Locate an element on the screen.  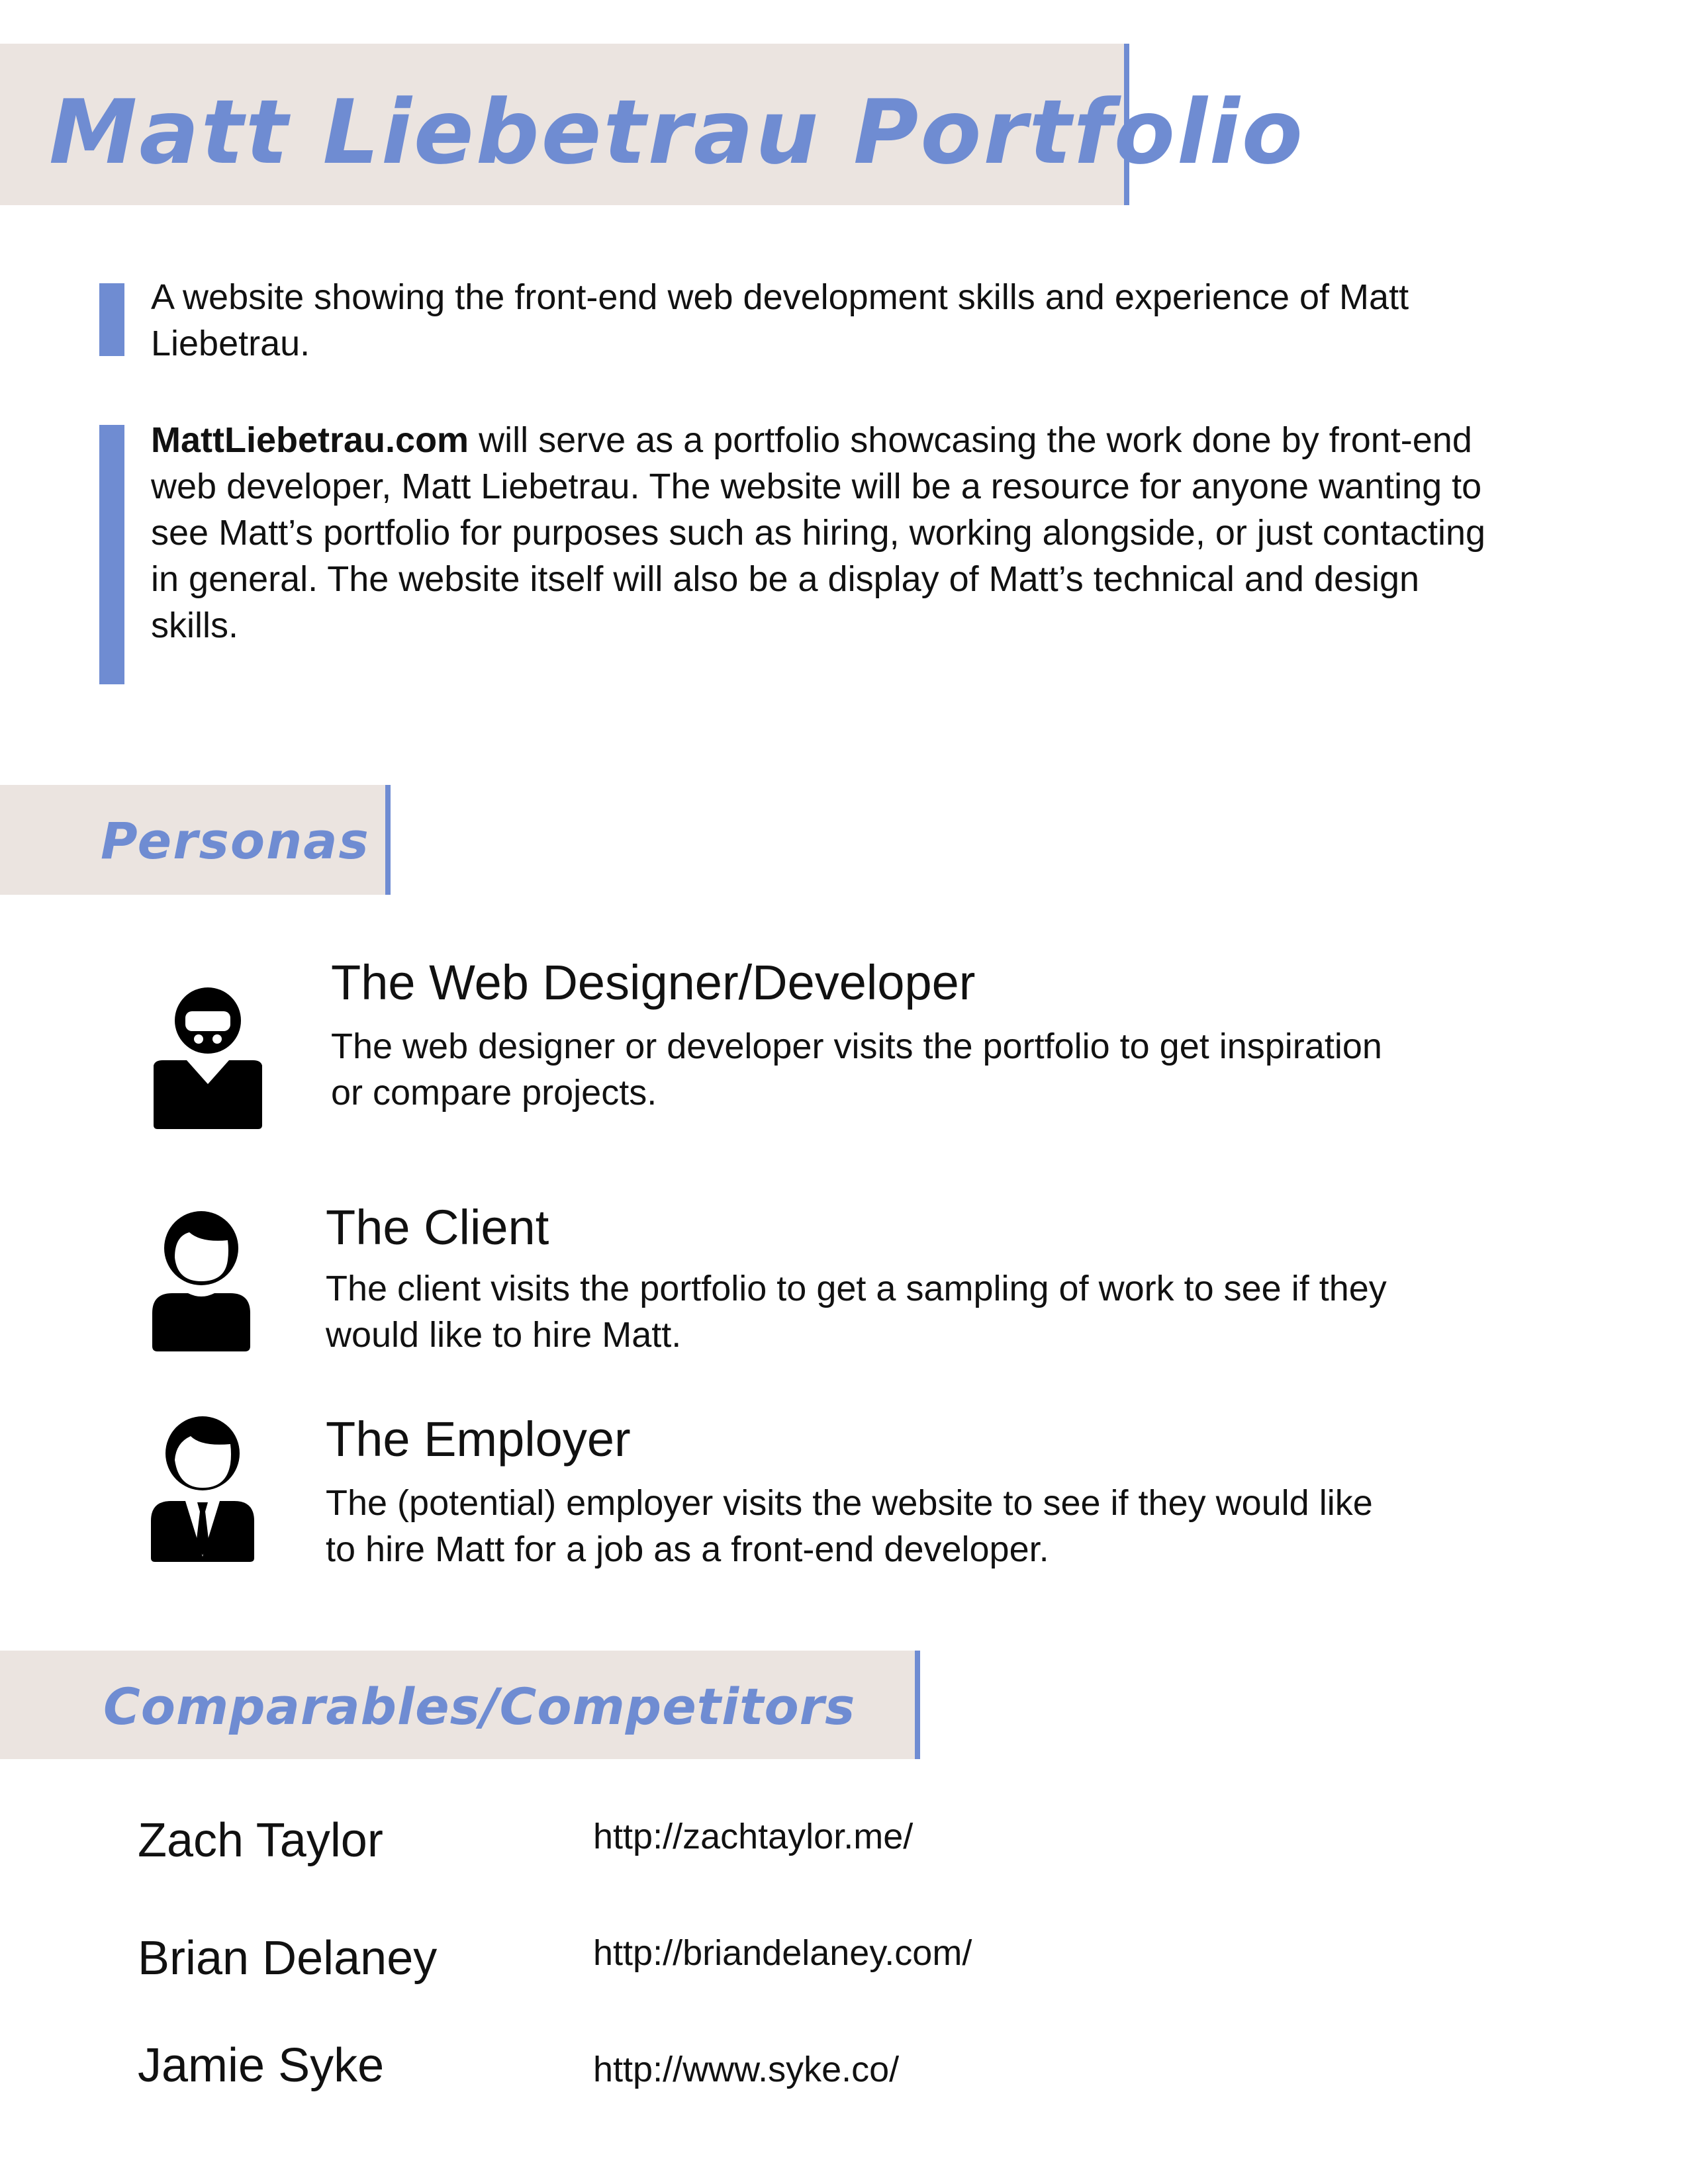
bearded-person-icon is located at coordinates (208, 1058).